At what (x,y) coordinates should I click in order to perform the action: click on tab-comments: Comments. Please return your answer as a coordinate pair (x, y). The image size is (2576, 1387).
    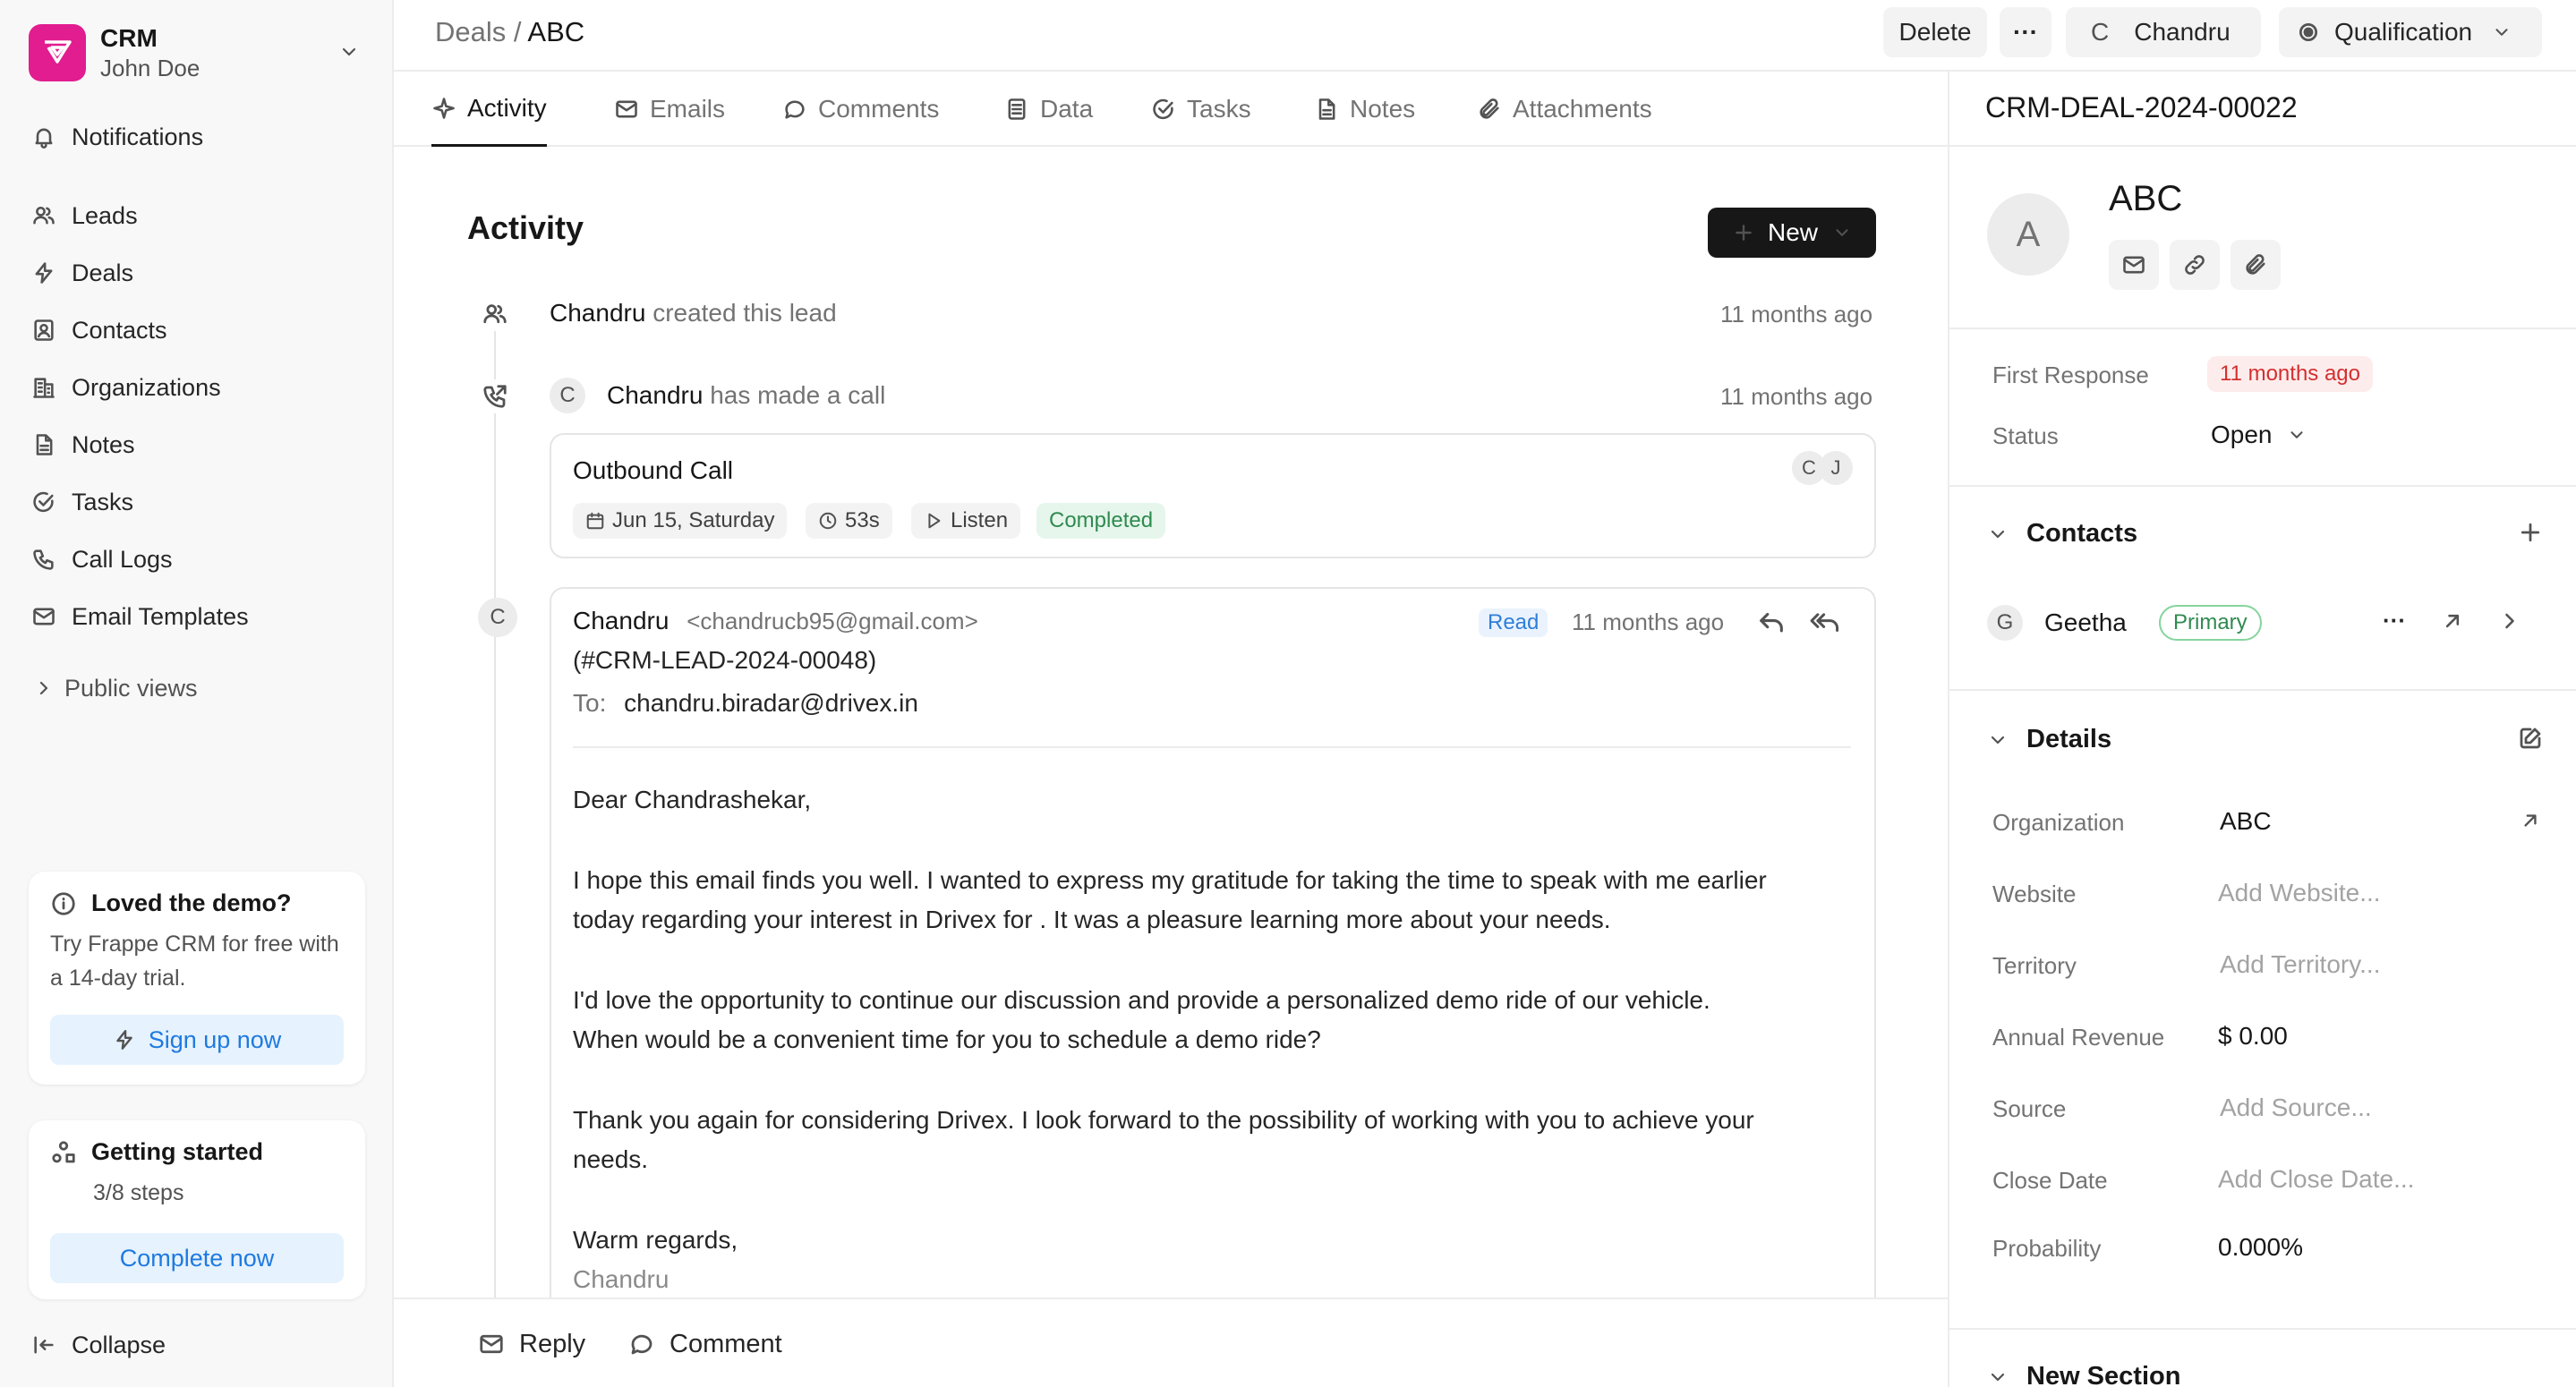
    Looking at the image, I should click on (860, 110).